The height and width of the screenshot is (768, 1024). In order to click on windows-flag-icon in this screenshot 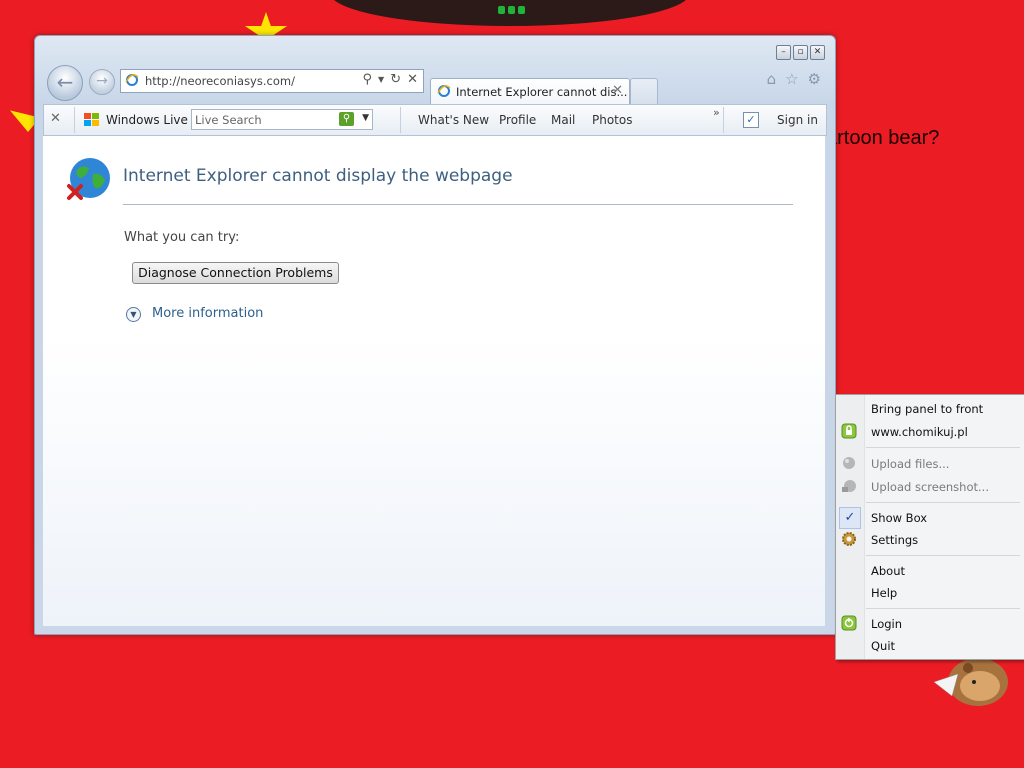, I will do `click(91, 119)`.